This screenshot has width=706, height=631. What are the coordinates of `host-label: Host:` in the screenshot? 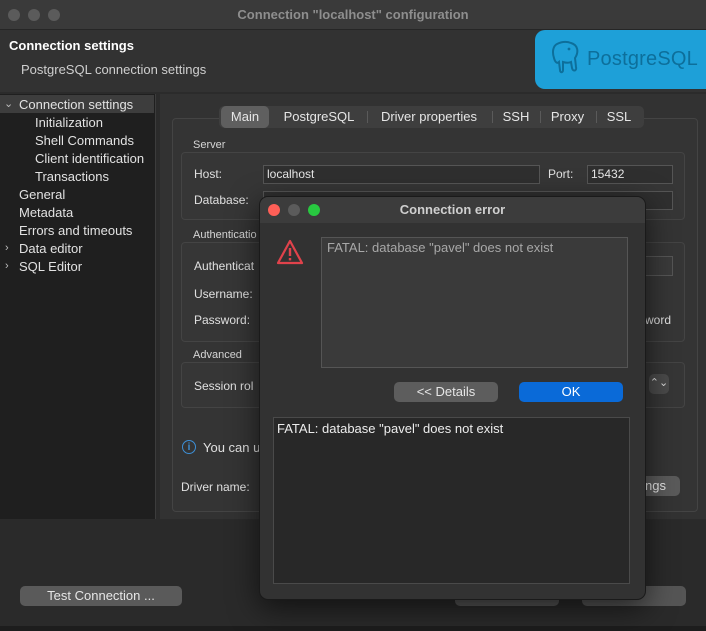 It's located at (208, 174).